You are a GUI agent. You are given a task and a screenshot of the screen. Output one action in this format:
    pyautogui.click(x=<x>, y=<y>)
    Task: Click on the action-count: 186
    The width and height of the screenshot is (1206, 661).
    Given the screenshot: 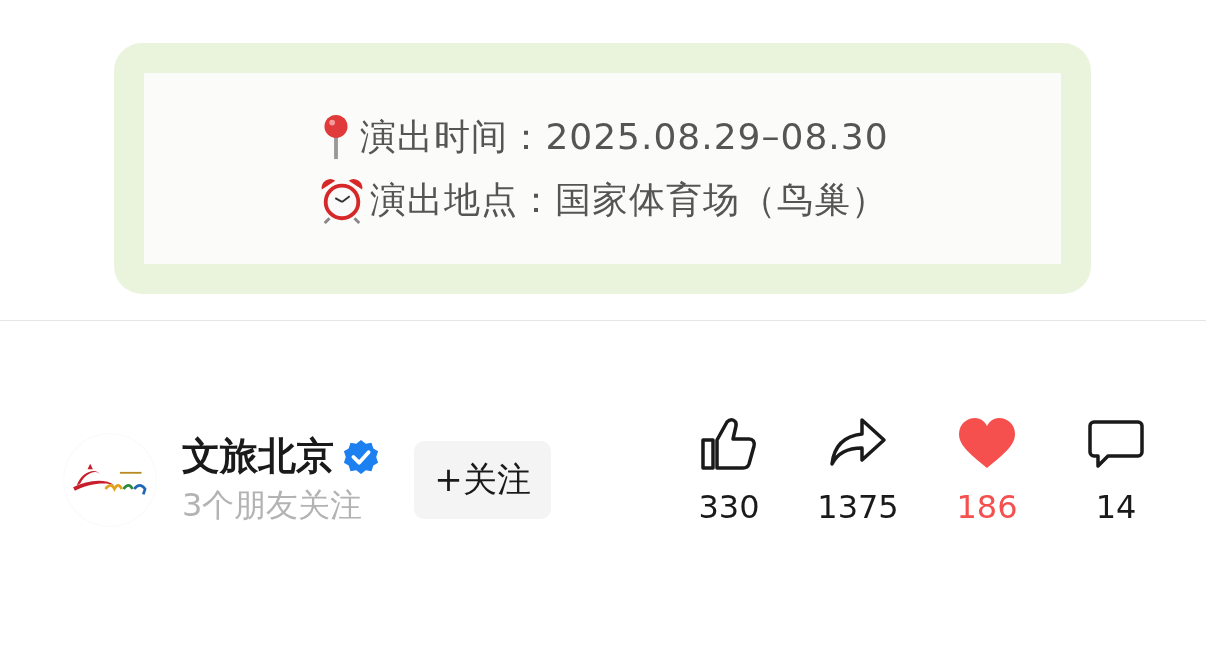 What is the action you would take?
    pyautogui.click(x=987, y=506)
    